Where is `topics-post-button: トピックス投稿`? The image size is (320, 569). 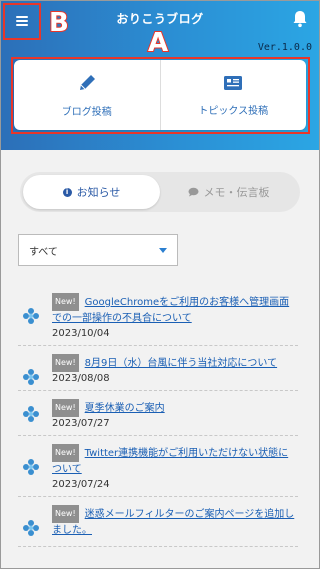
topics-post-button: トピックス投稿 is located at coordinates (233, 95).